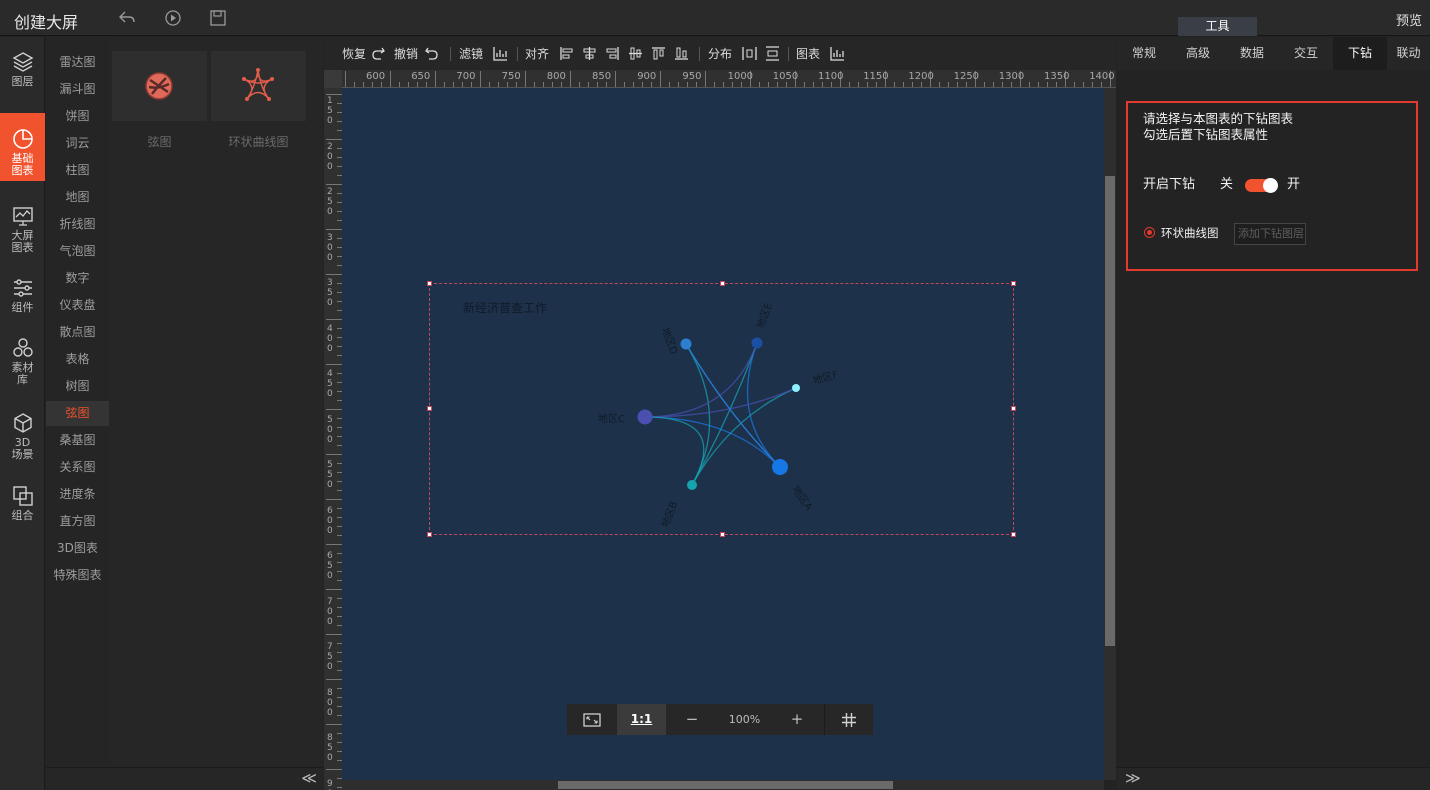 The height and width of the screenshot is (790, 1430). What do you see at coordinates (159, 86) in the screenshot?
I see `thumb-chord-chart` at bounding box center [159, 86].